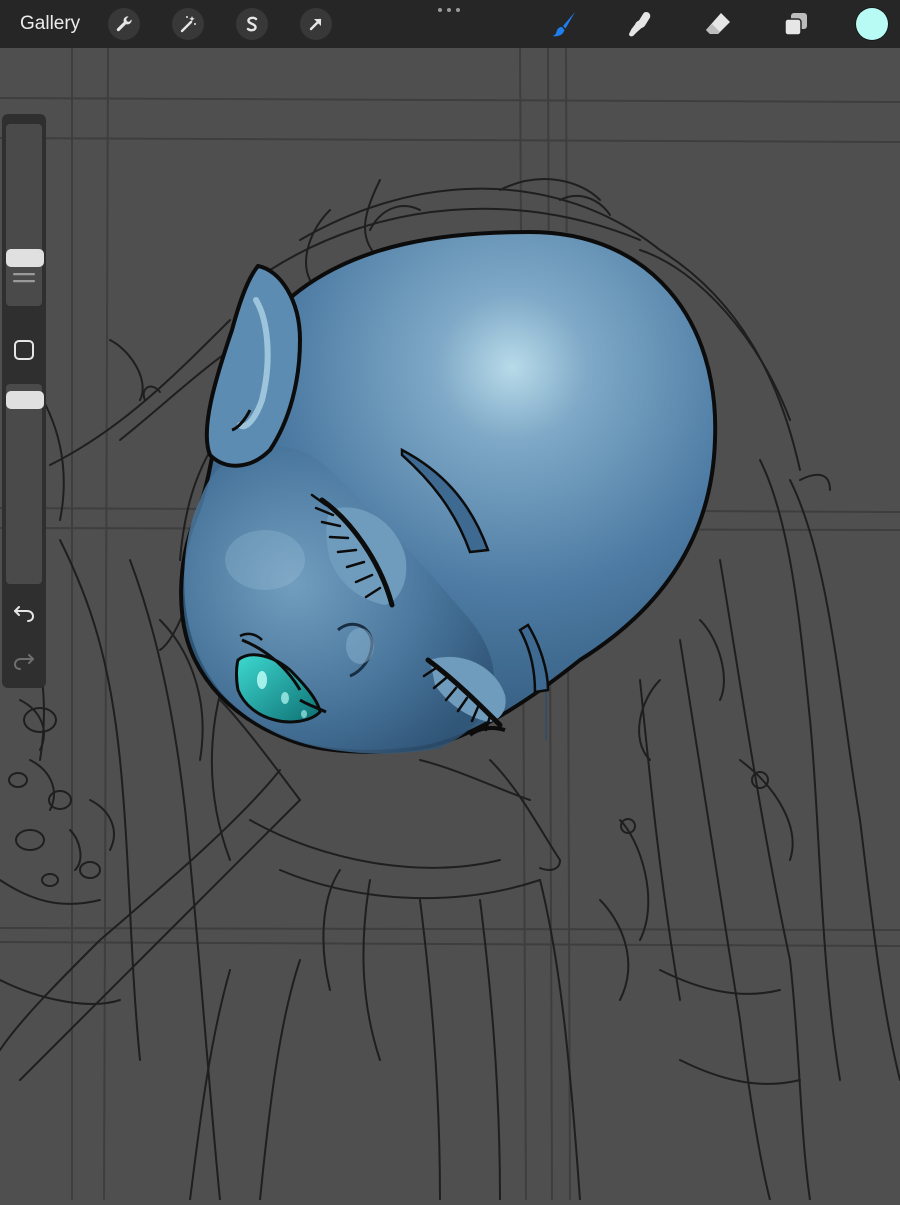 This screenshot has height=1205, width=900. Describe the element at coordinates (24, 484) in the screenshot. I see `opacity-slider-track` at that location.